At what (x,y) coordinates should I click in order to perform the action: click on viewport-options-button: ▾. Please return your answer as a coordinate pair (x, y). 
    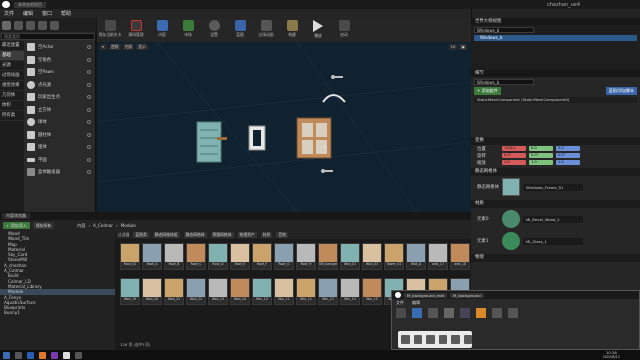
    Looking at the image, I should click on (103, 46).